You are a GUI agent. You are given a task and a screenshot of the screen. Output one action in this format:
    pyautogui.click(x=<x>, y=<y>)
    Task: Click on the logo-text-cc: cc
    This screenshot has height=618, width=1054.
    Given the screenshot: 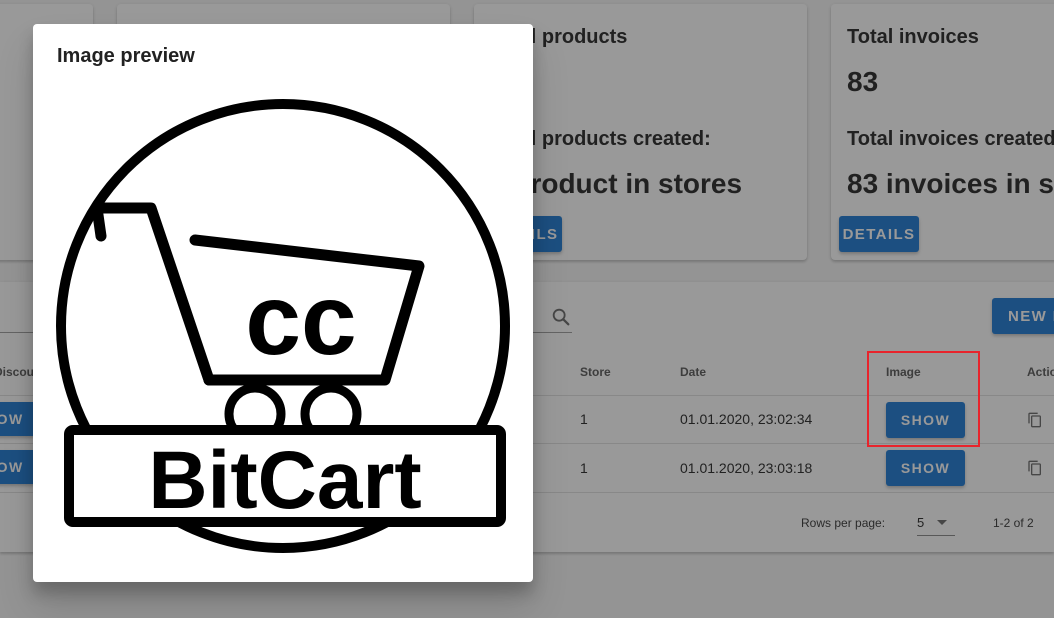 What is the action you would take?
    pyautogui.click(x=300, y=320)
    